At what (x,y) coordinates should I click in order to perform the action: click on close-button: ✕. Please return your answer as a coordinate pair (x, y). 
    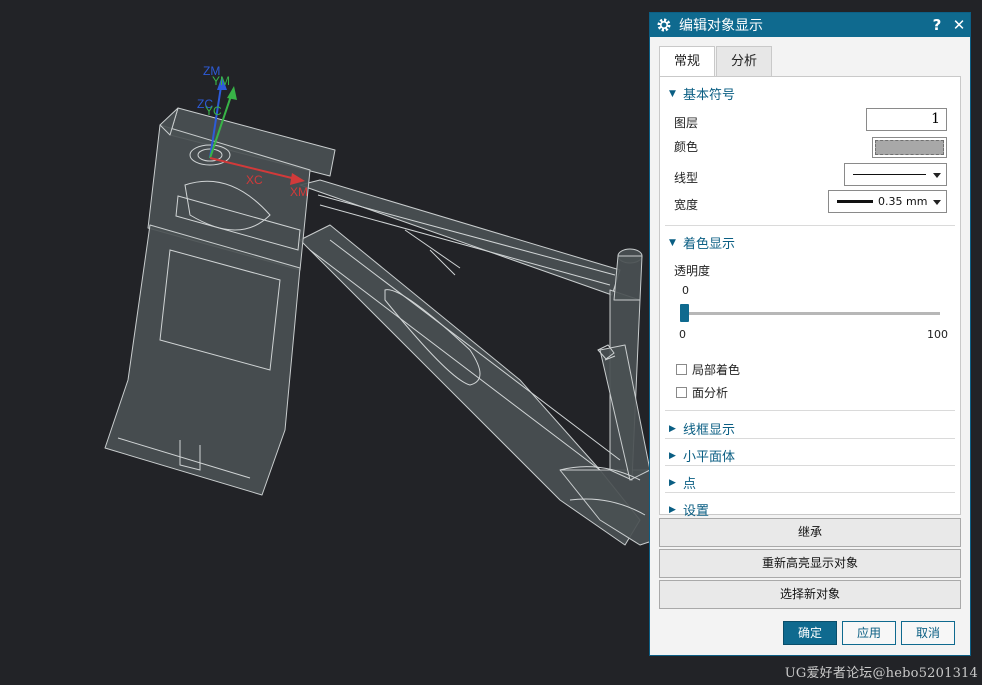
    Looking at the image, I should click on (959, 25).